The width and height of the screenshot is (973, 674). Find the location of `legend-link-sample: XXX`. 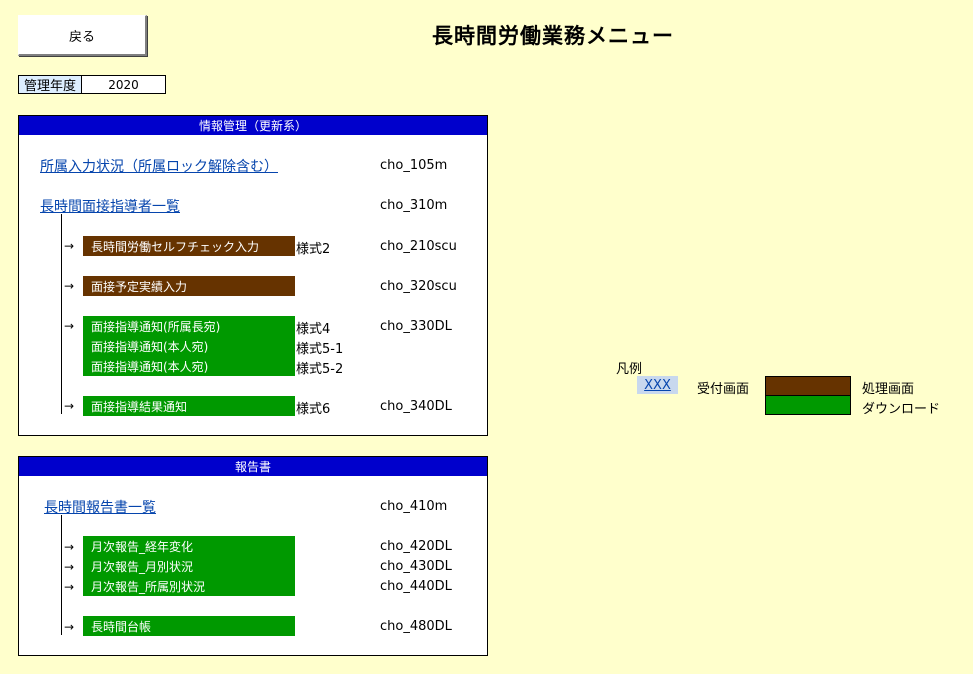

legend-link-sample: XXX is located at coordinates (657, 385).